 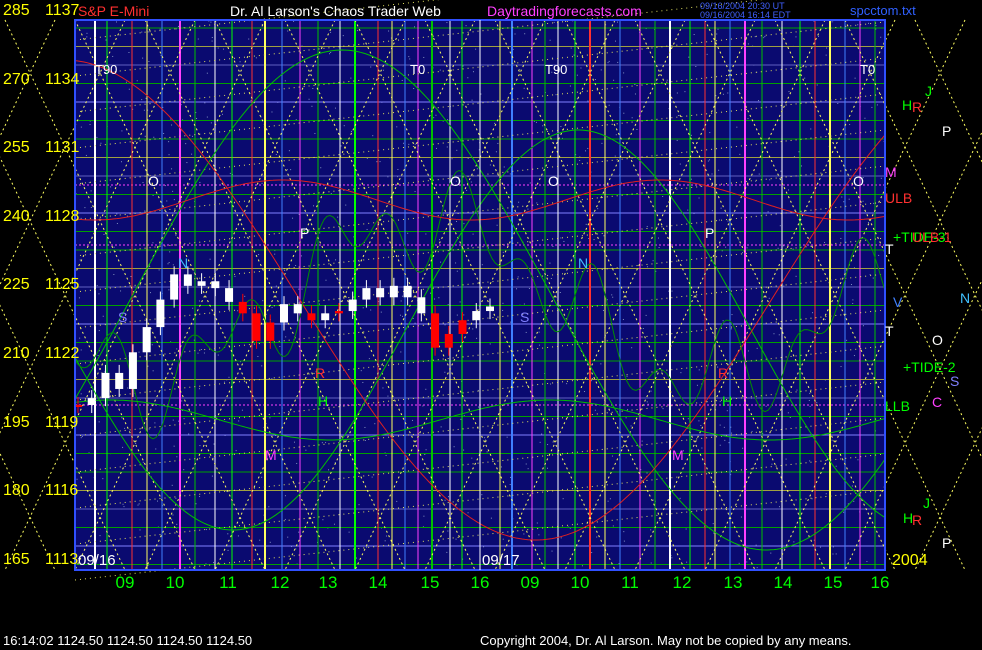 What do you see at coordinates (917, 520) in the screenshot?
I see `line-label-right: R` at bounding box center [917, 520].